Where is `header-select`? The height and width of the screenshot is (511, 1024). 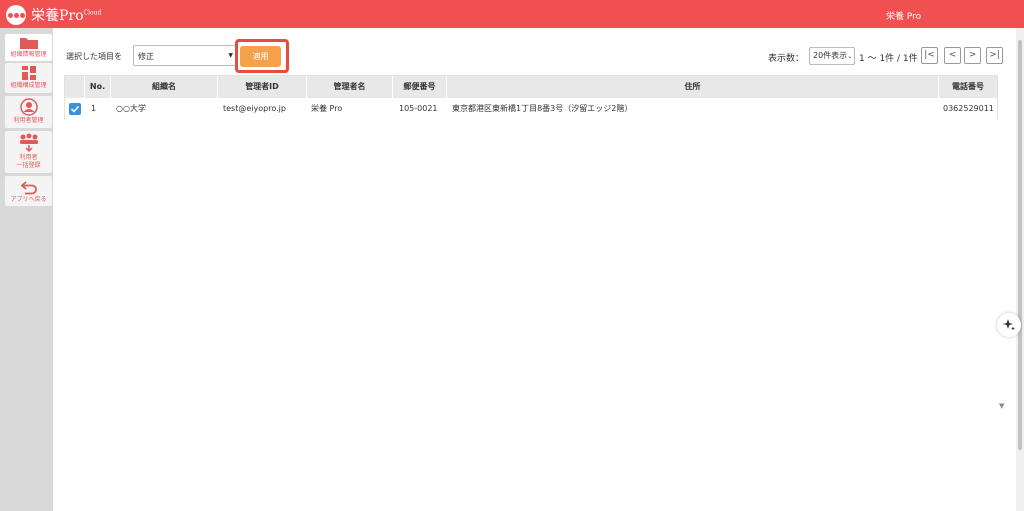 header-select is located at coordinates (75, 87).